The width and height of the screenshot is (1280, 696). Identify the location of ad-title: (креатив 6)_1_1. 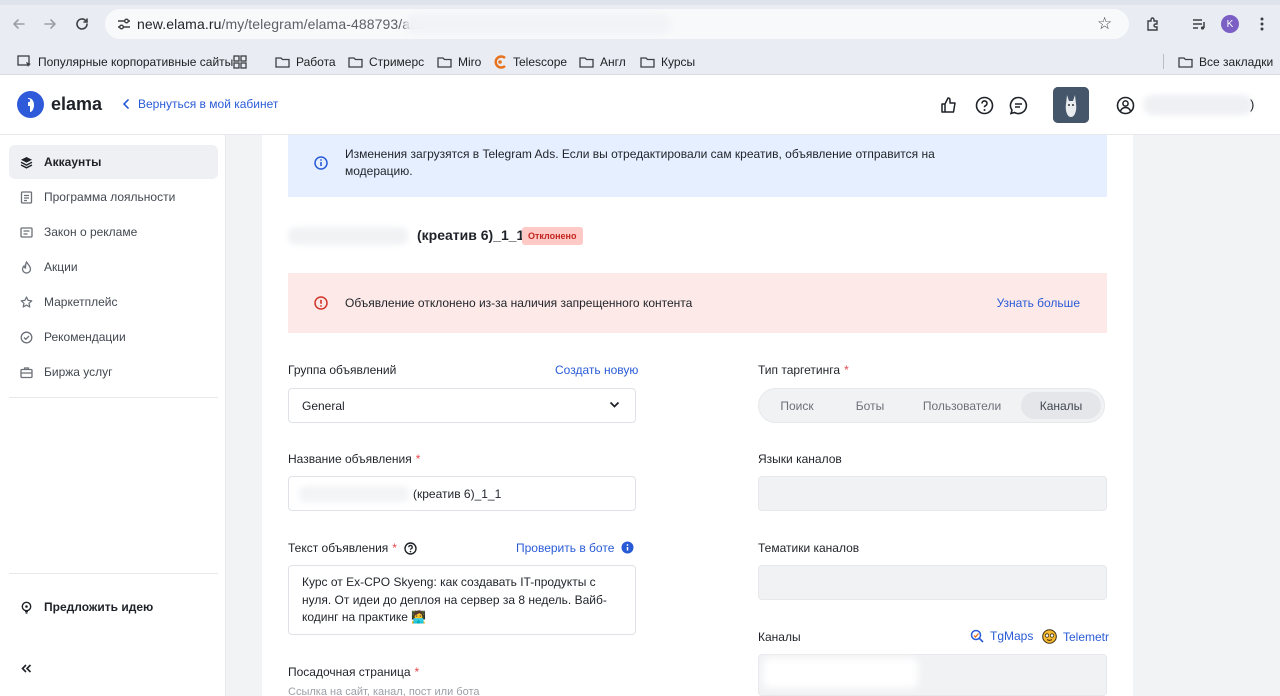
(471, 235).